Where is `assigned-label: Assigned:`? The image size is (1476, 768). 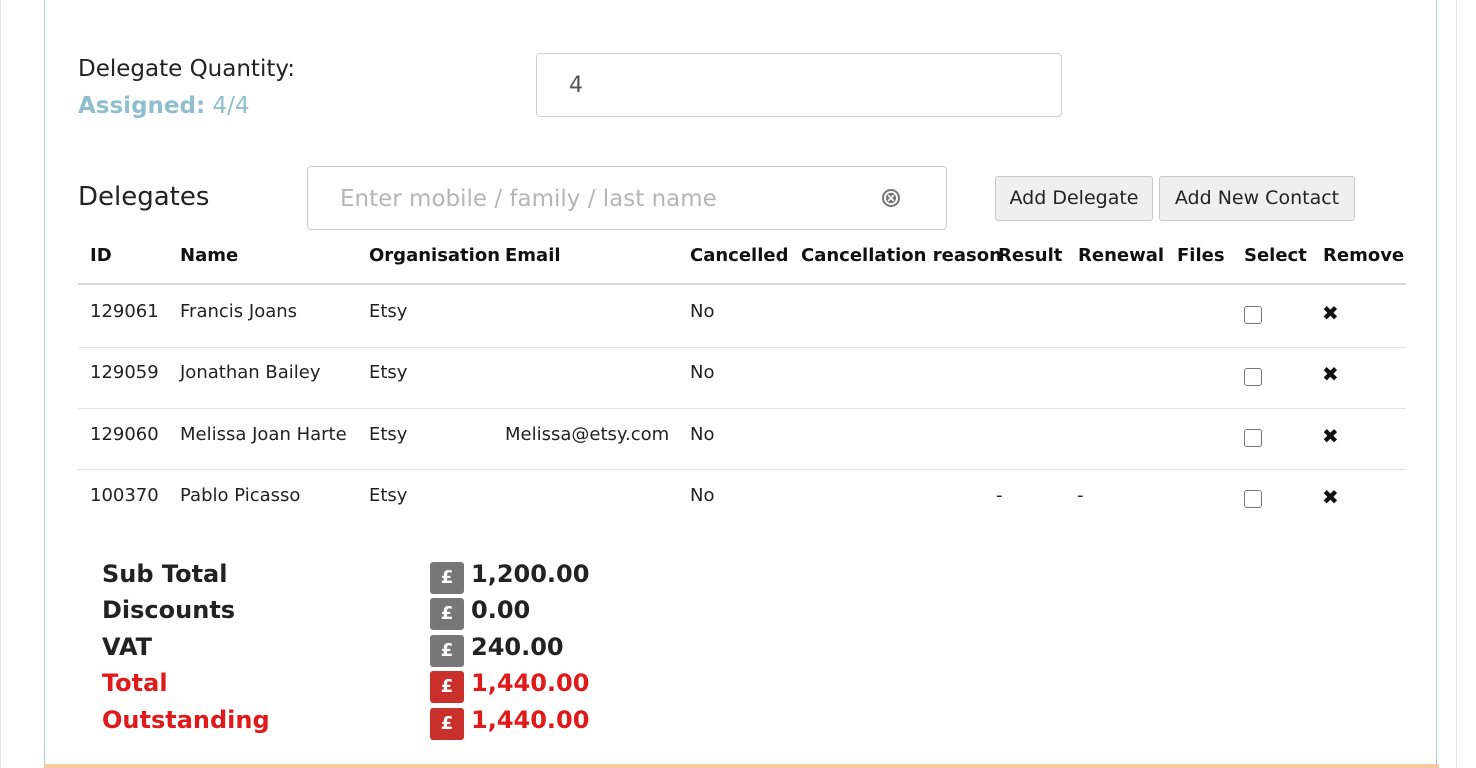 assigned-label: Assigned: is located at coordinates (142, 106).